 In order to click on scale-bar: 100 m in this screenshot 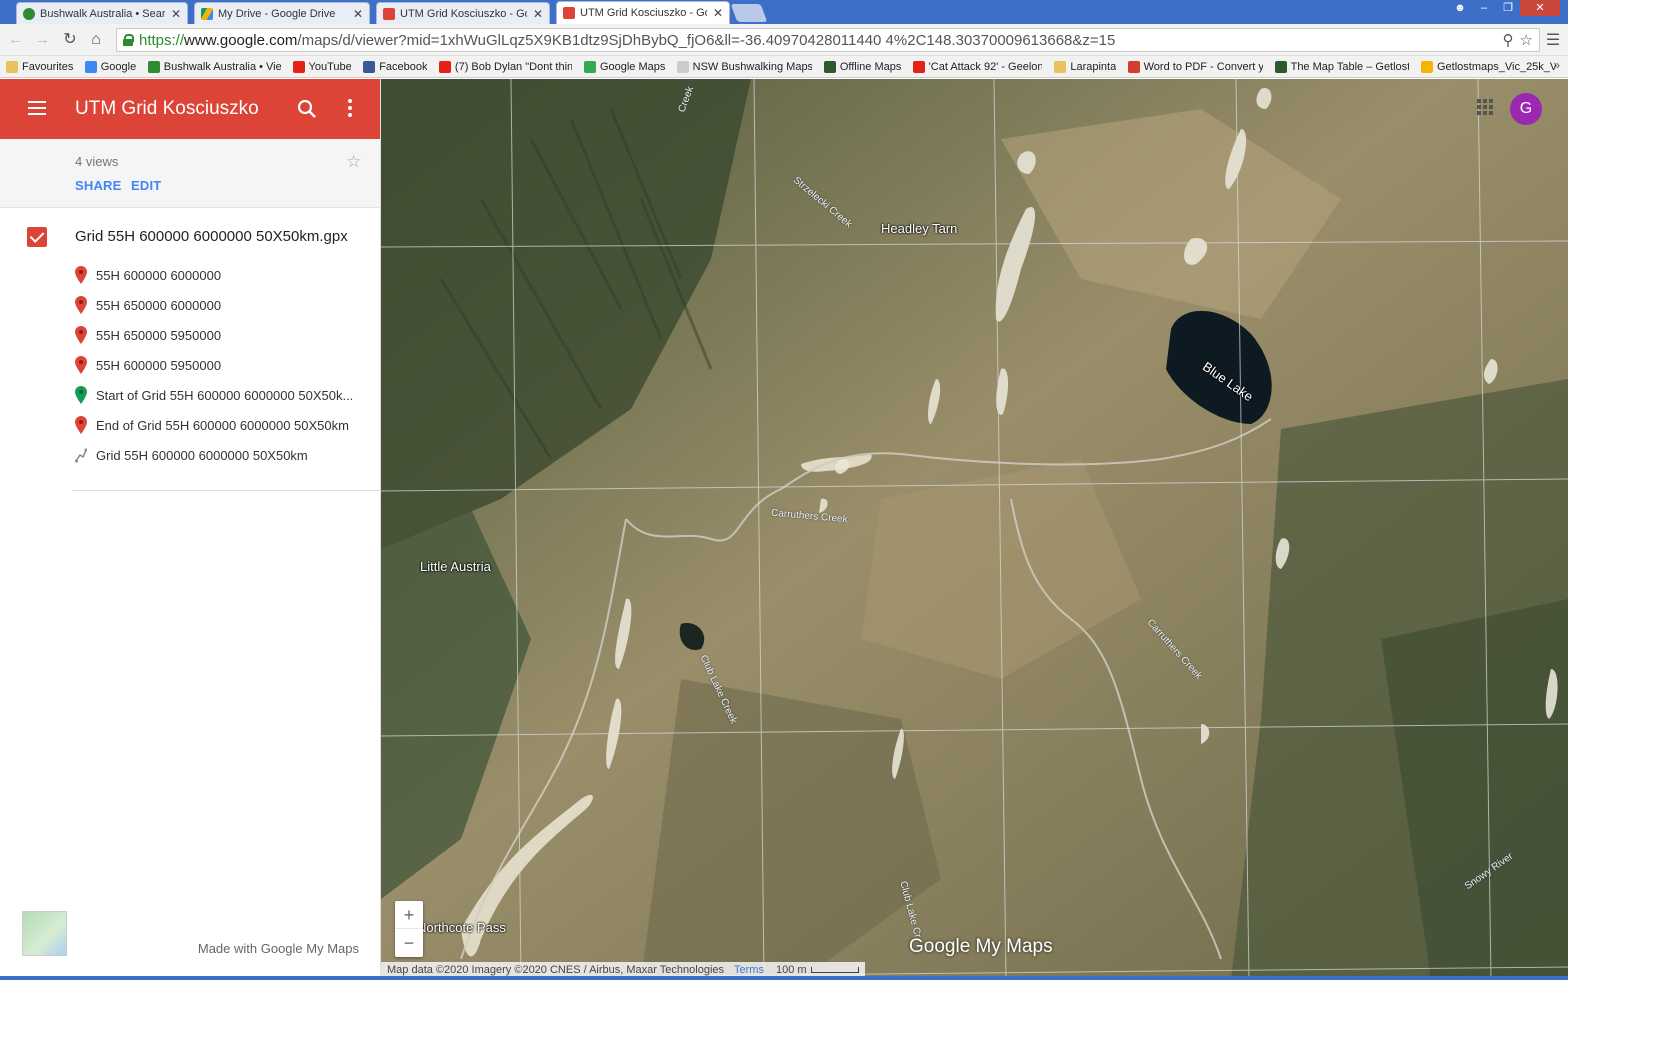, I will do `click(817, 970)`.